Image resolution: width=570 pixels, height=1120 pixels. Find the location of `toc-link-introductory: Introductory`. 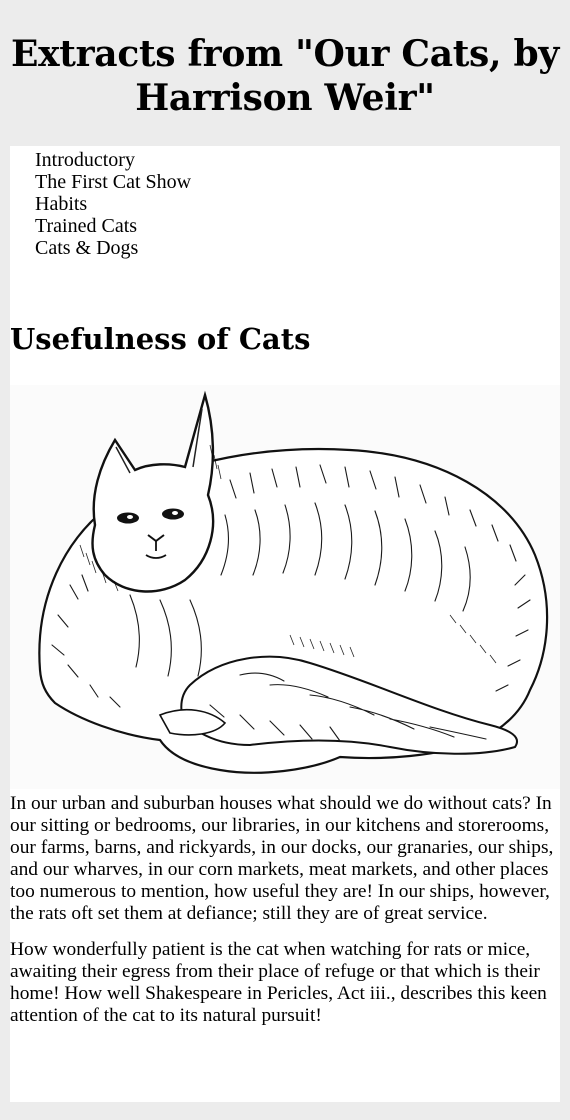

toc-link-introductory: Introductory is located at coordinates (85, 160).